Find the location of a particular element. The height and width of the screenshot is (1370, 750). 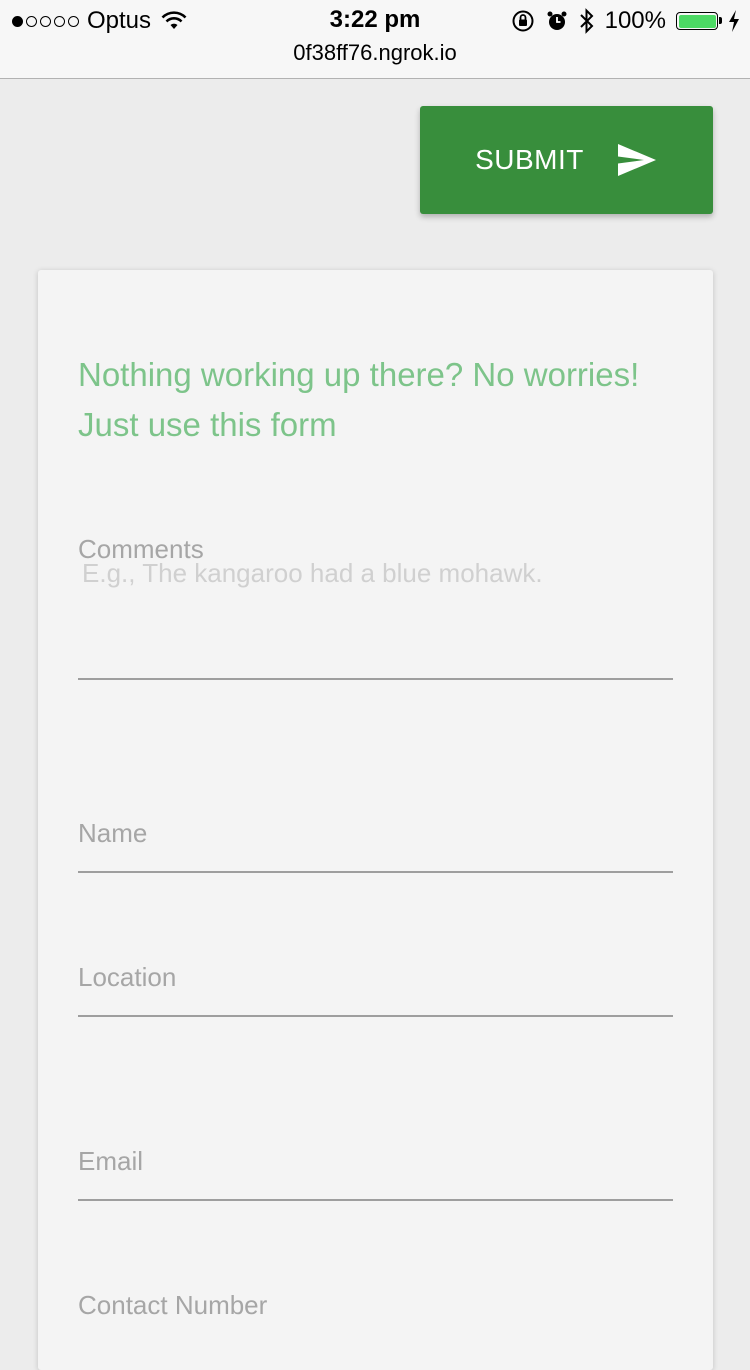

submit-button: SUBMIT is located at coordinates (566, 160).